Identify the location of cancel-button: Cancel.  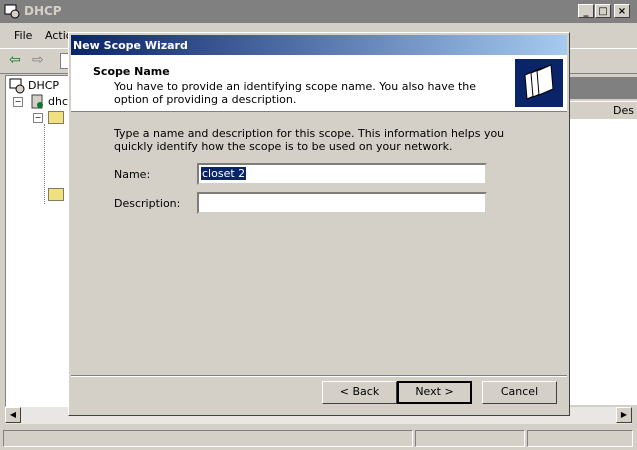
(519, 392).